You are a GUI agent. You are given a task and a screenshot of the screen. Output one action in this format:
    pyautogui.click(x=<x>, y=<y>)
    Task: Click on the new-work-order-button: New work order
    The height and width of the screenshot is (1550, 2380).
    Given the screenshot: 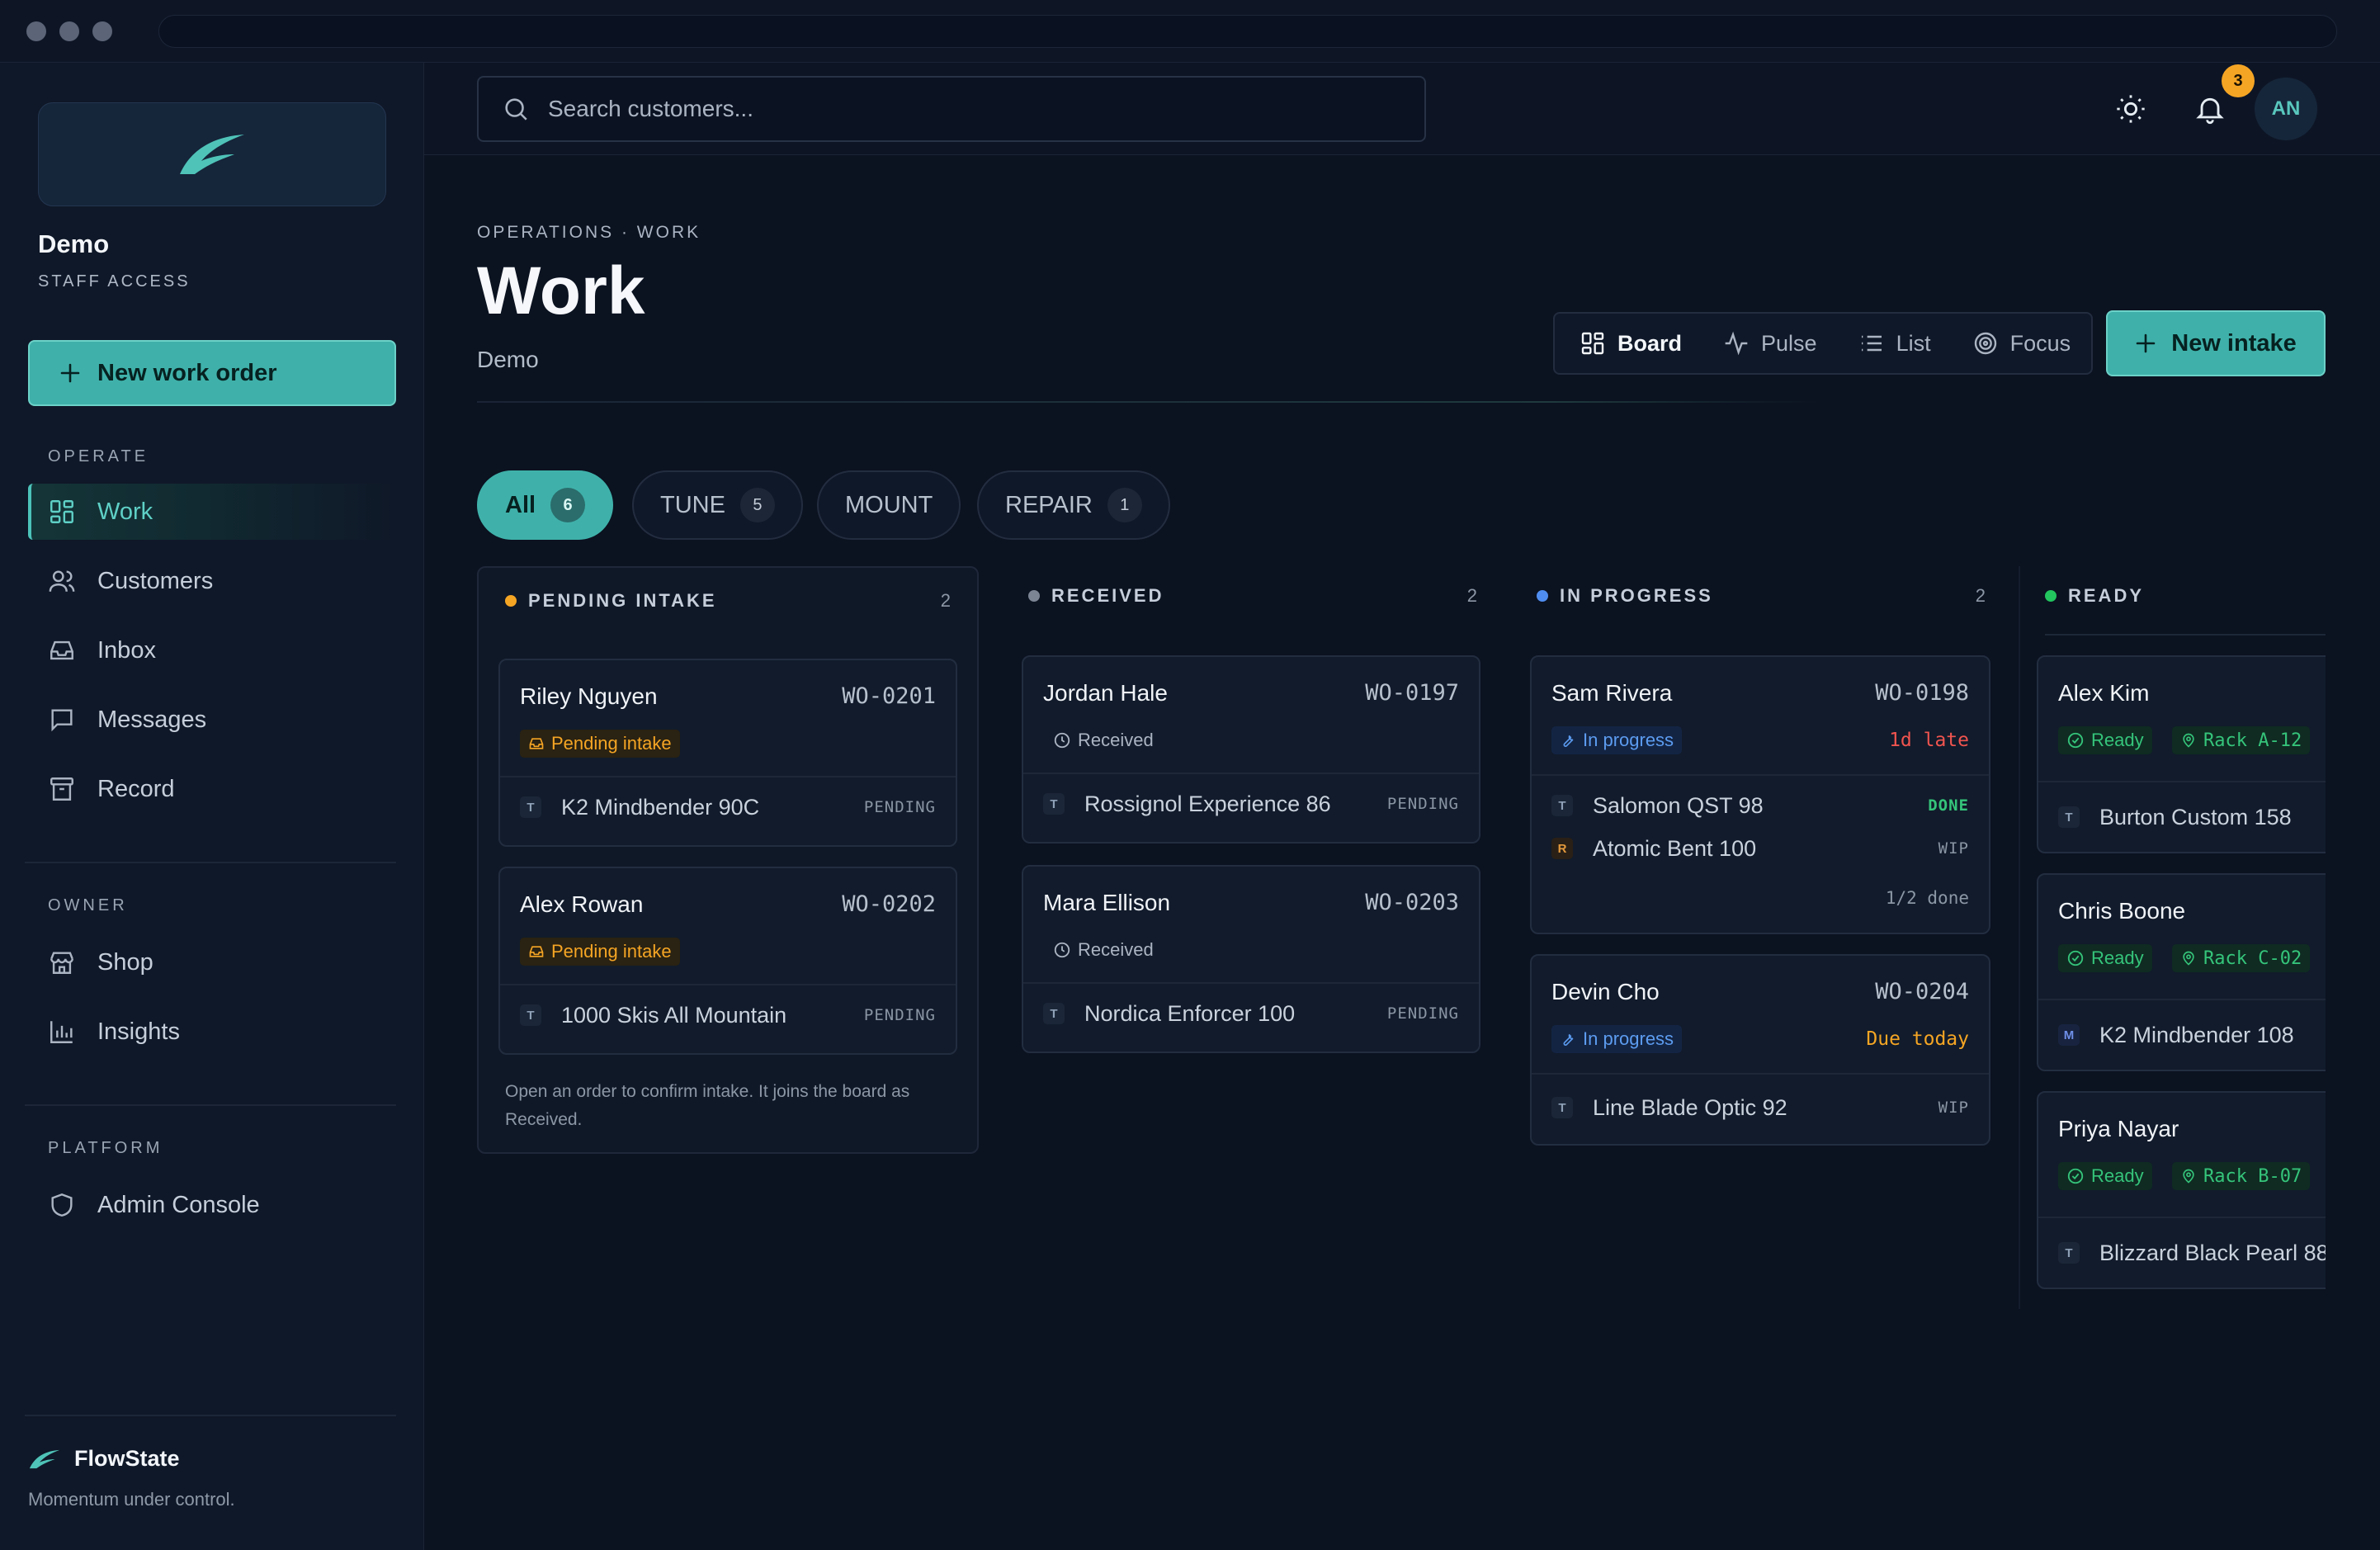 What is the action you would take?
    pyautogui.click(x=212, y=373)
    